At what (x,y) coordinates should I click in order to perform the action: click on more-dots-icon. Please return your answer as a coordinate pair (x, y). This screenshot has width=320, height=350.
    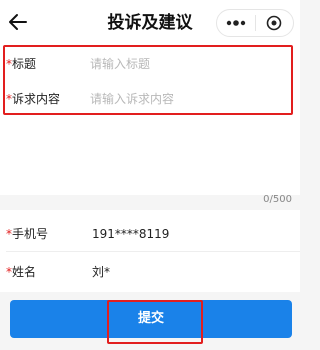
    Looking at the image, I should click on (236, 23).